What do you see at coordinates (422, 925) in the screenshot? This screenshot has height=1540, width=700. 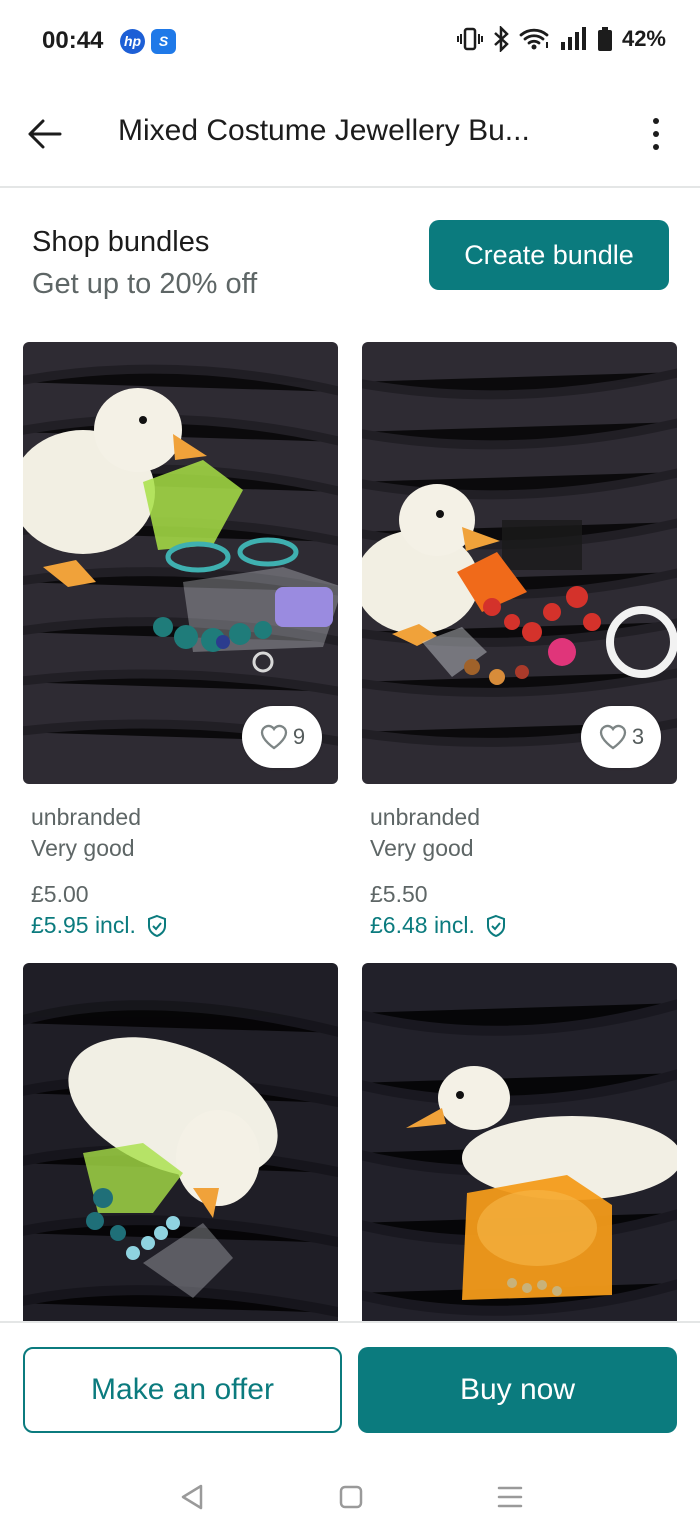 I see `item-price-incl-text: £6.48 incl.` at bounding box center [422, 925].